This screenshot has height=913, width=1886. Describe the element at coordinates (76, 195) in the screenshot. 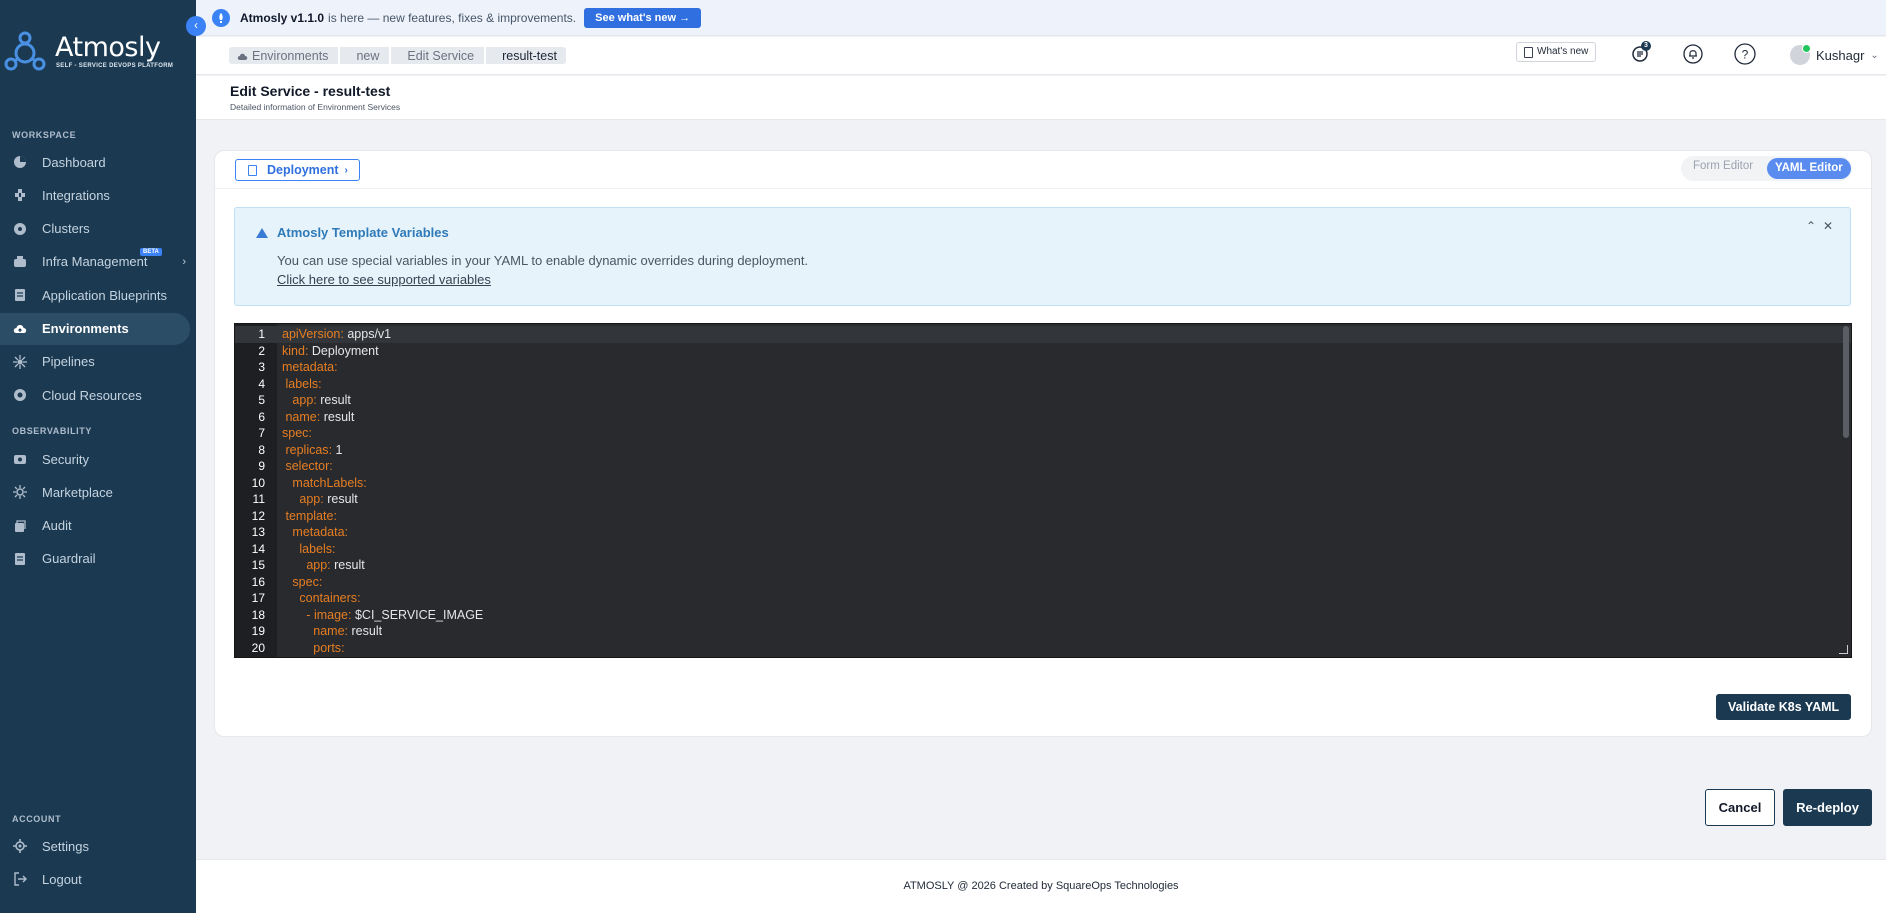

I see `sidebar-item-label: Integrations` at that location.